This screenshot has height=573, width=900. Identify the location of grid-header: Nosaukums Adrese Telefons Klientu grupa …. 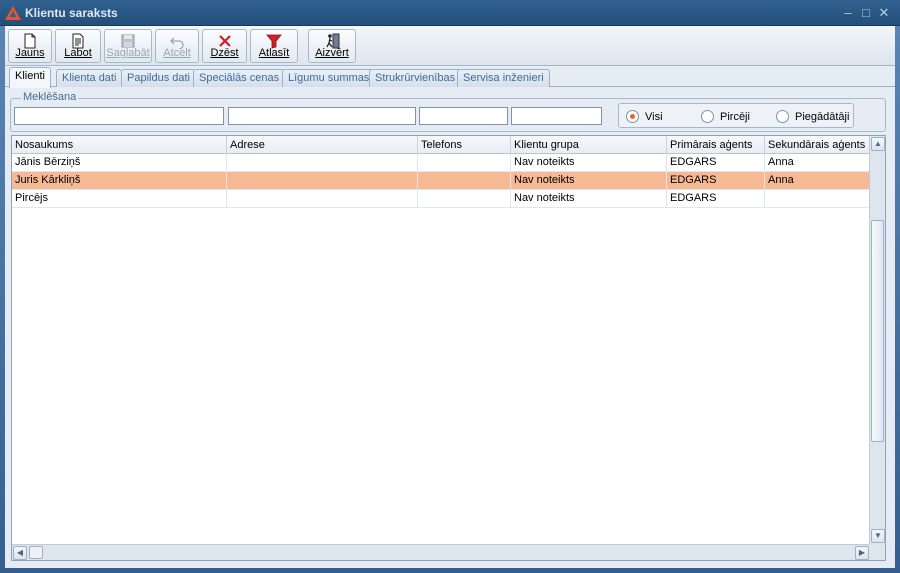
(441, 145).